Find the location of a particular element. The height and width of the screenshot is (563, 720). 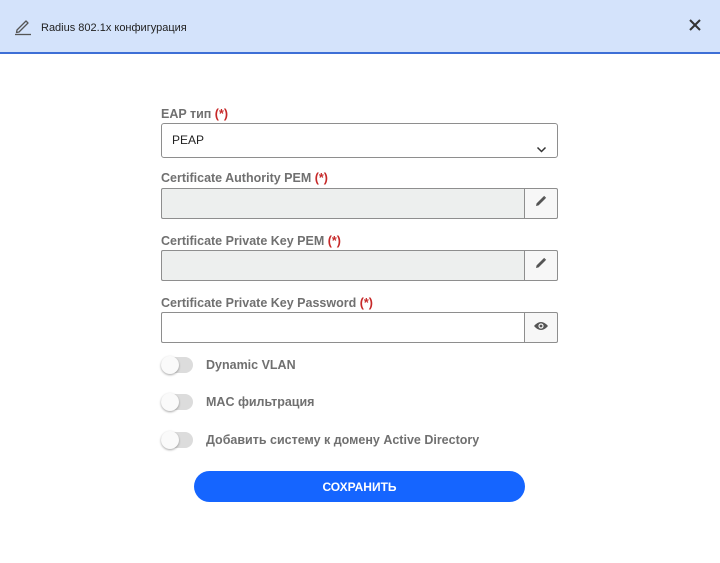

close-button is located at coordinates (695, 27).